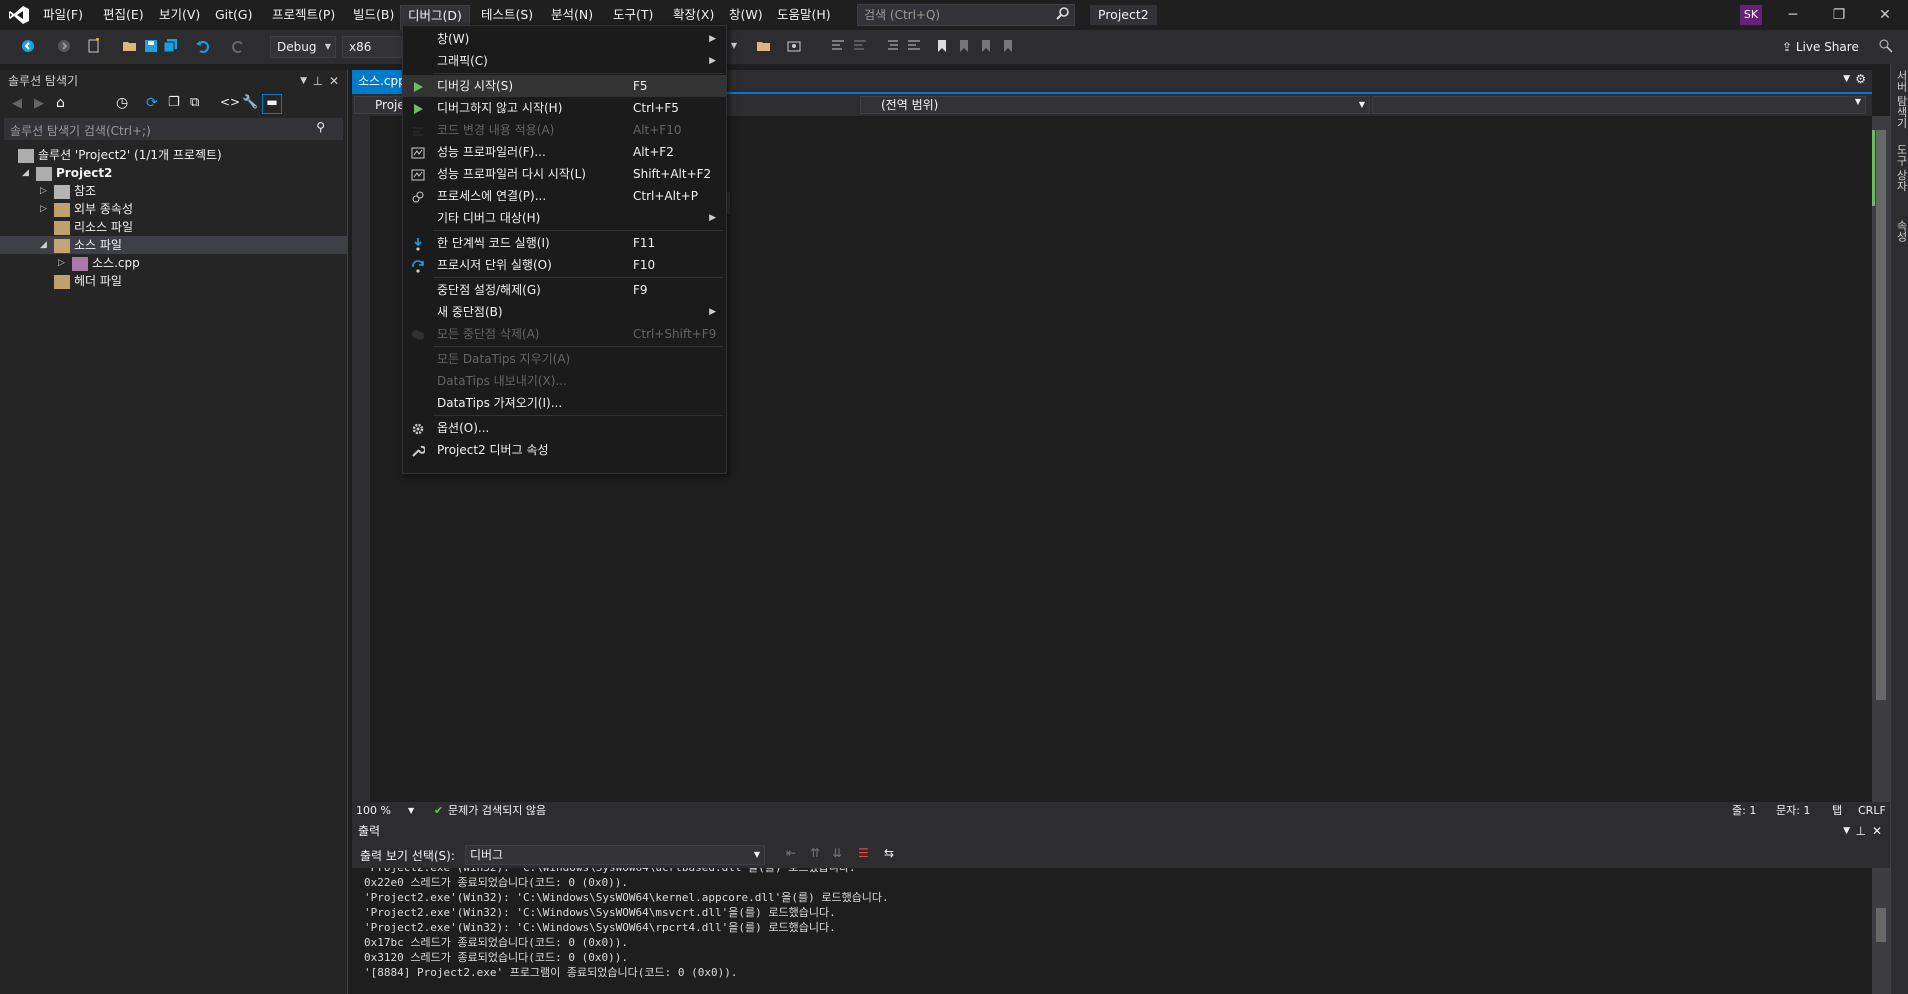 This screenshot has height=994, width=1908. I want to click on explorer-search-box: 솔루션 탐색기 검색(Ctrl+;) ⚲, so click(173, 129).